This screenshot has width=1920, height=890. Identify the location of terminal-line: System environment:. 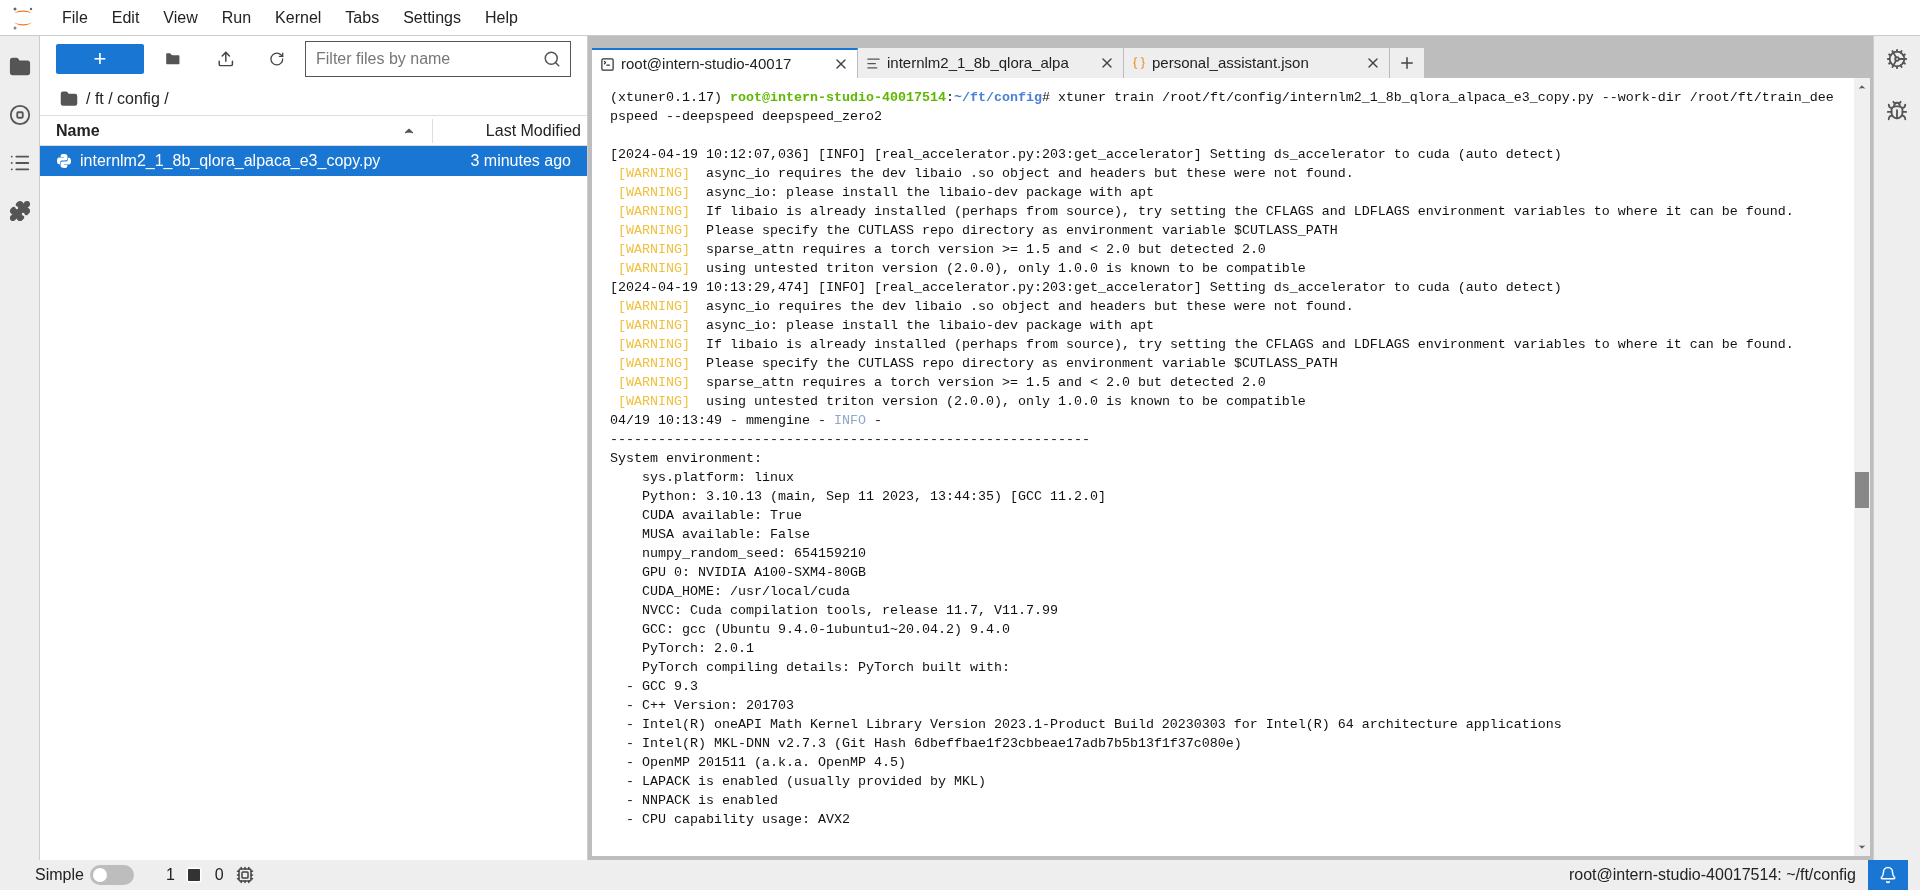
(686, 459).